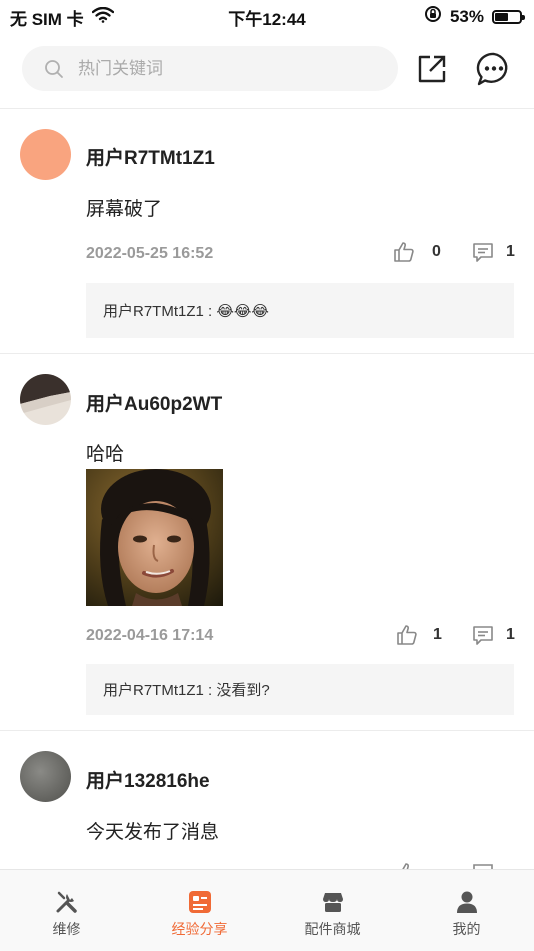 The image size is (534, 951). I want to click on status-bar: 无 SIM 卡 下午12:44 53%, so click(267, 15).